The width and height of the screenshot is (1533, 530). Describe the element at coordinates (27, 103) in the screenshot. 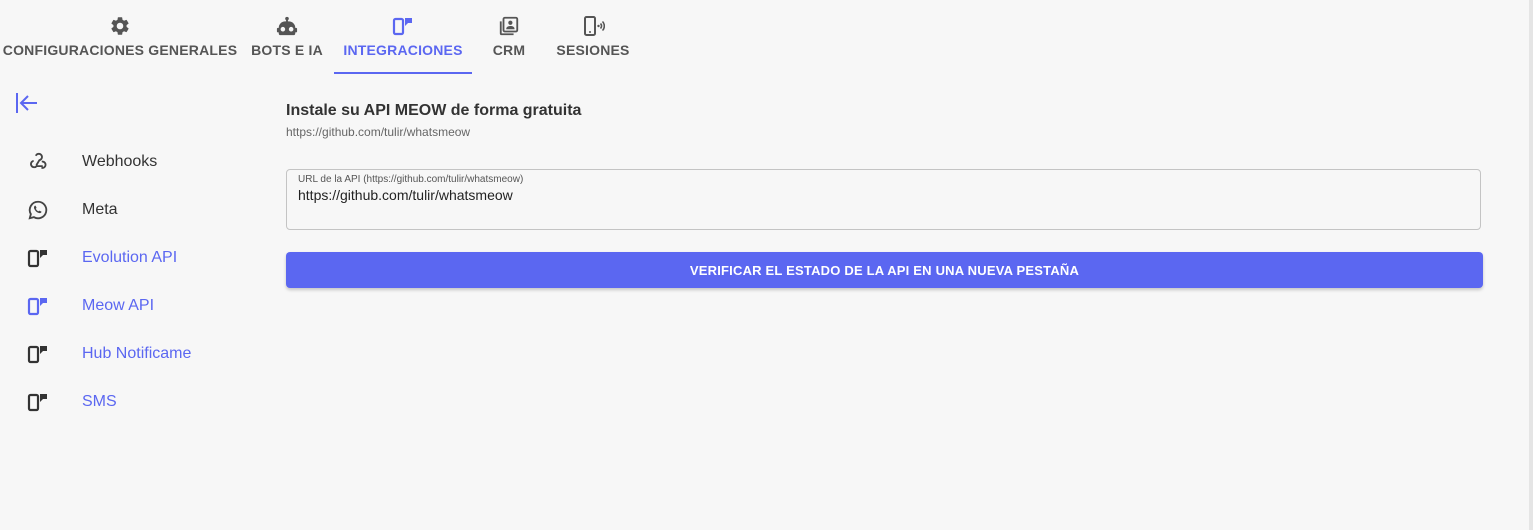

I see `collapse-sidebar-button` at that location.